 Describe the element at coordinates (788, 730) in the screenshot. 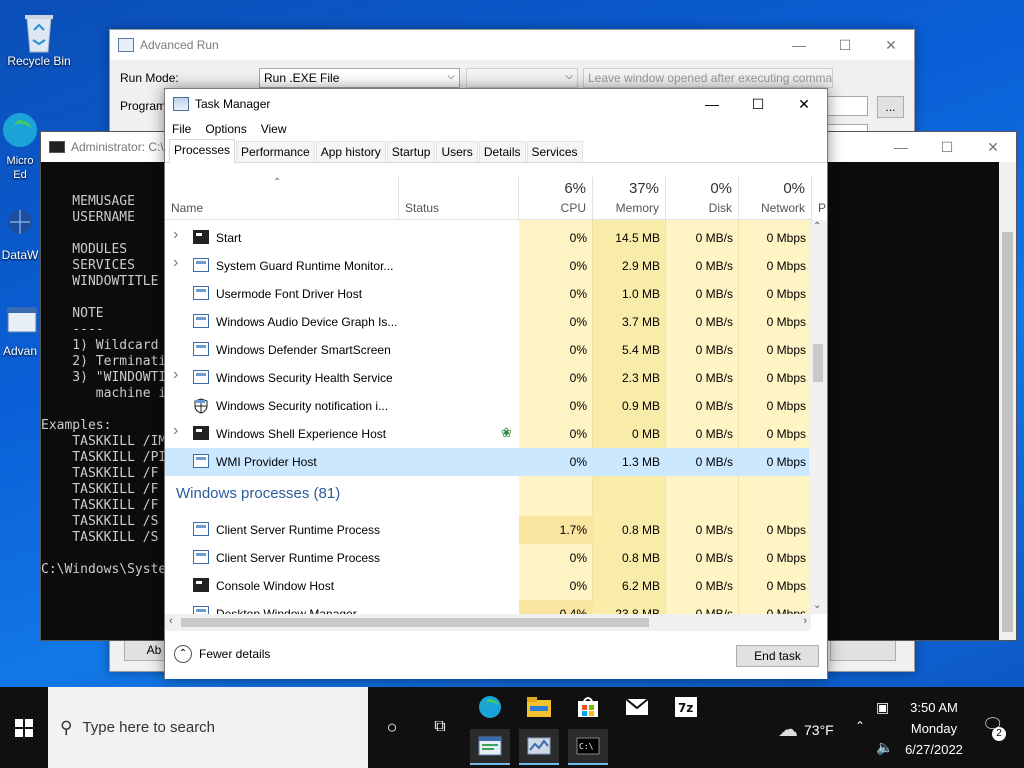

I see `cloud-icon: ☁` at that location.